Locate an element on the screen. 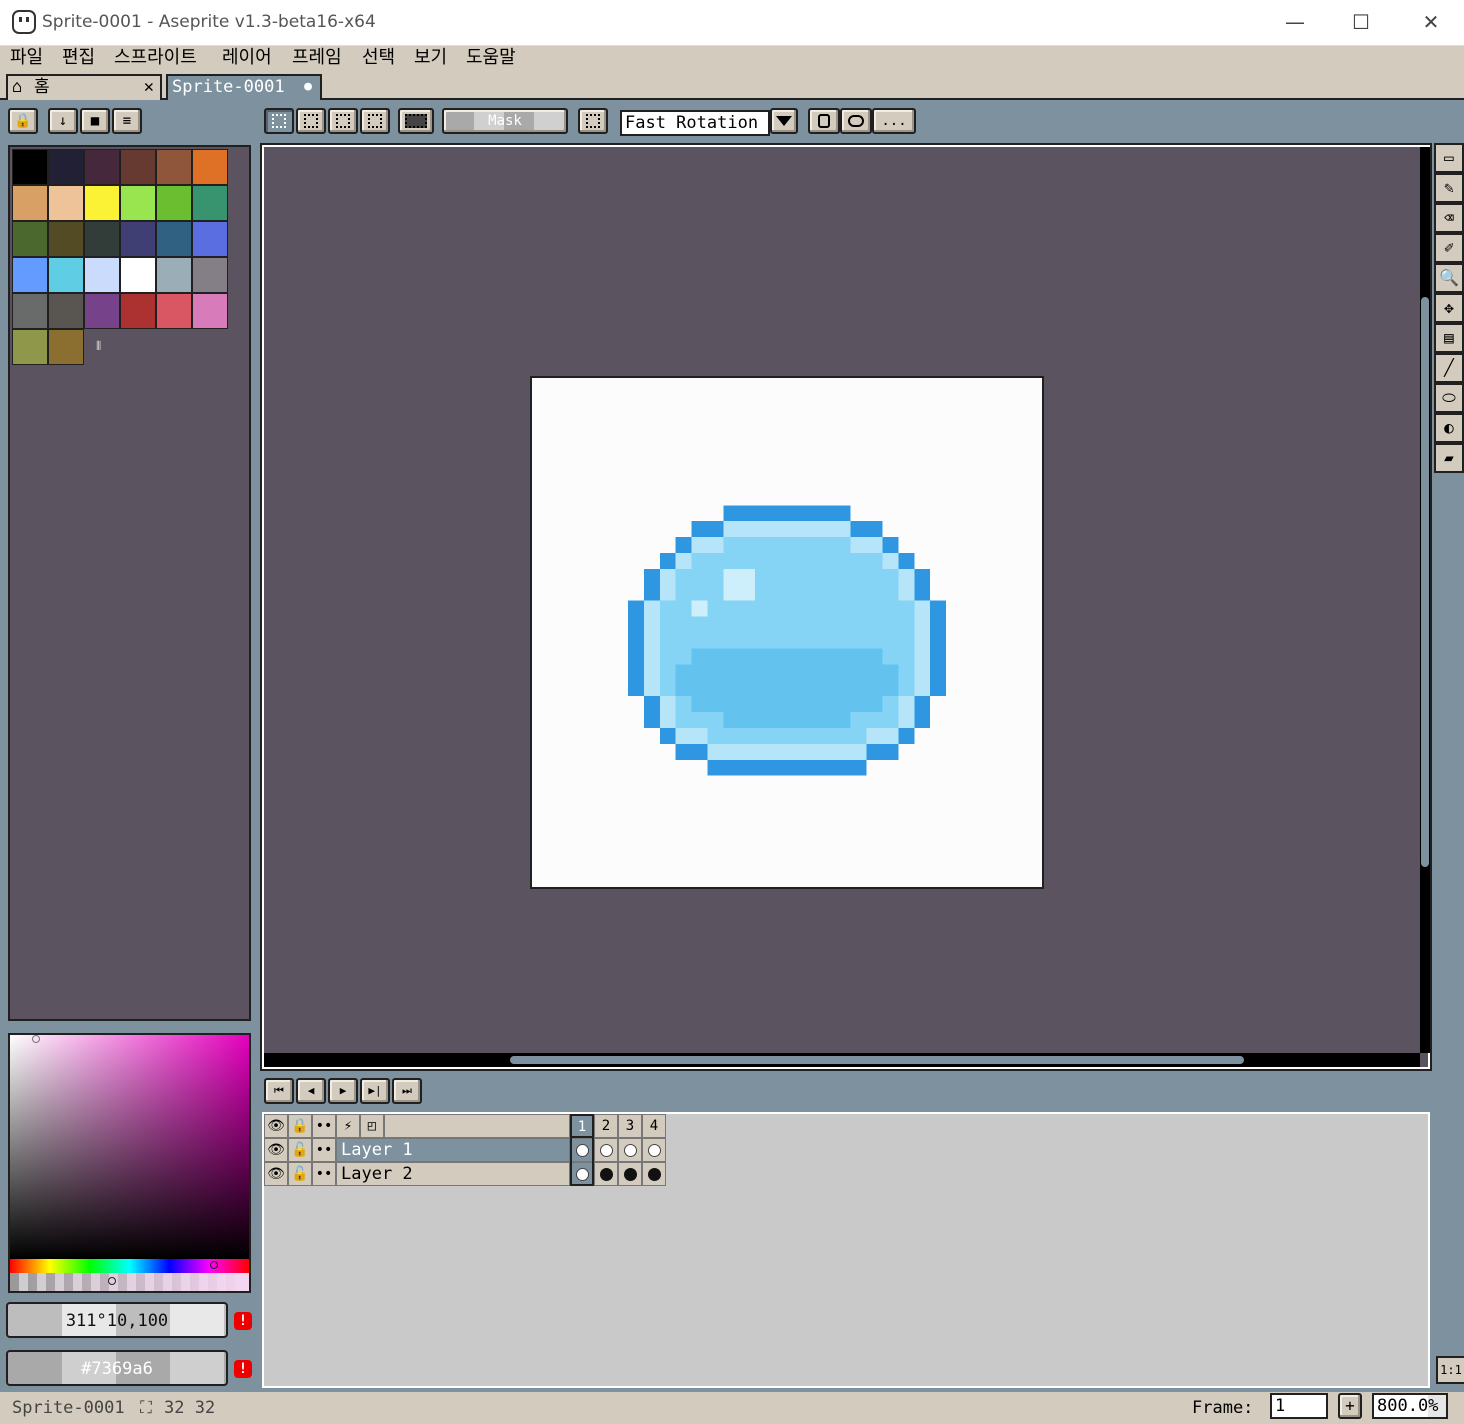  line-icon: ╱ is located at coordinates (1449, 368).